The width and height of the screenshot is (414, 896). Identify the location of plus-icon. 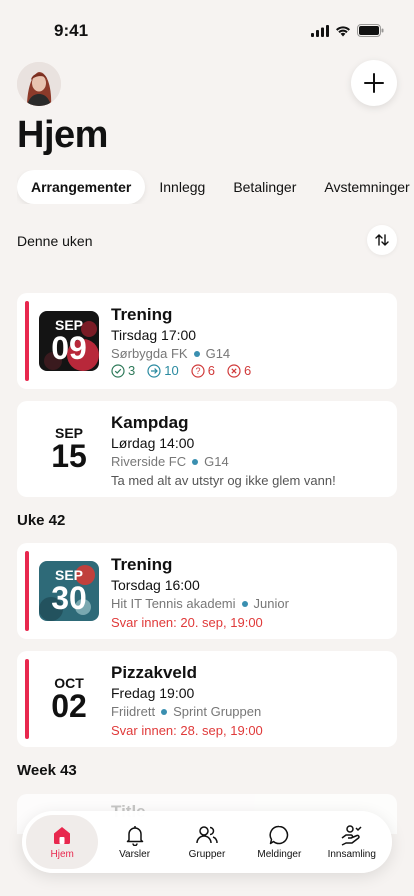
(374, 83).